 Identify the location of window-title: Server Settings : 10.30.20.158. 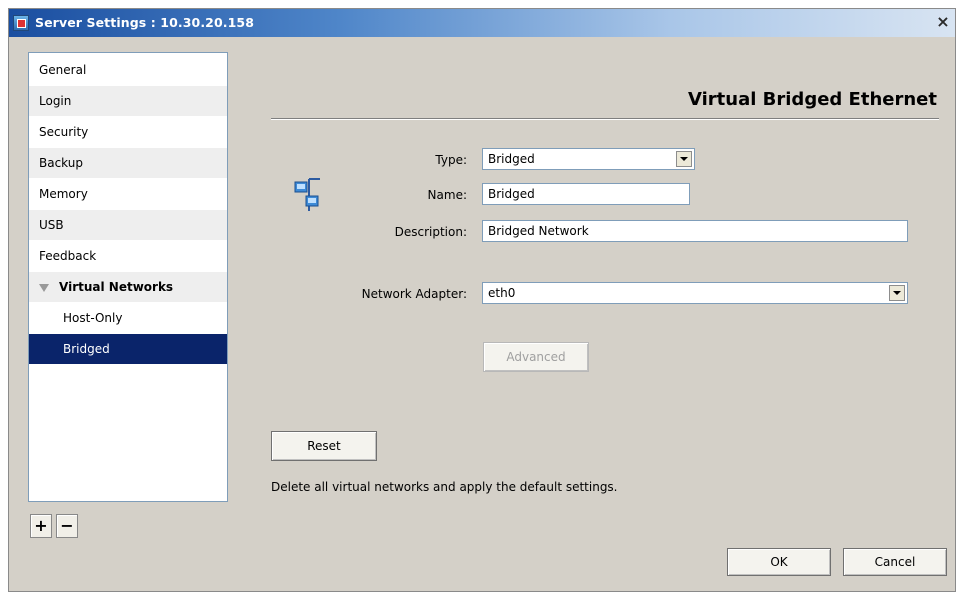
(145, 22).